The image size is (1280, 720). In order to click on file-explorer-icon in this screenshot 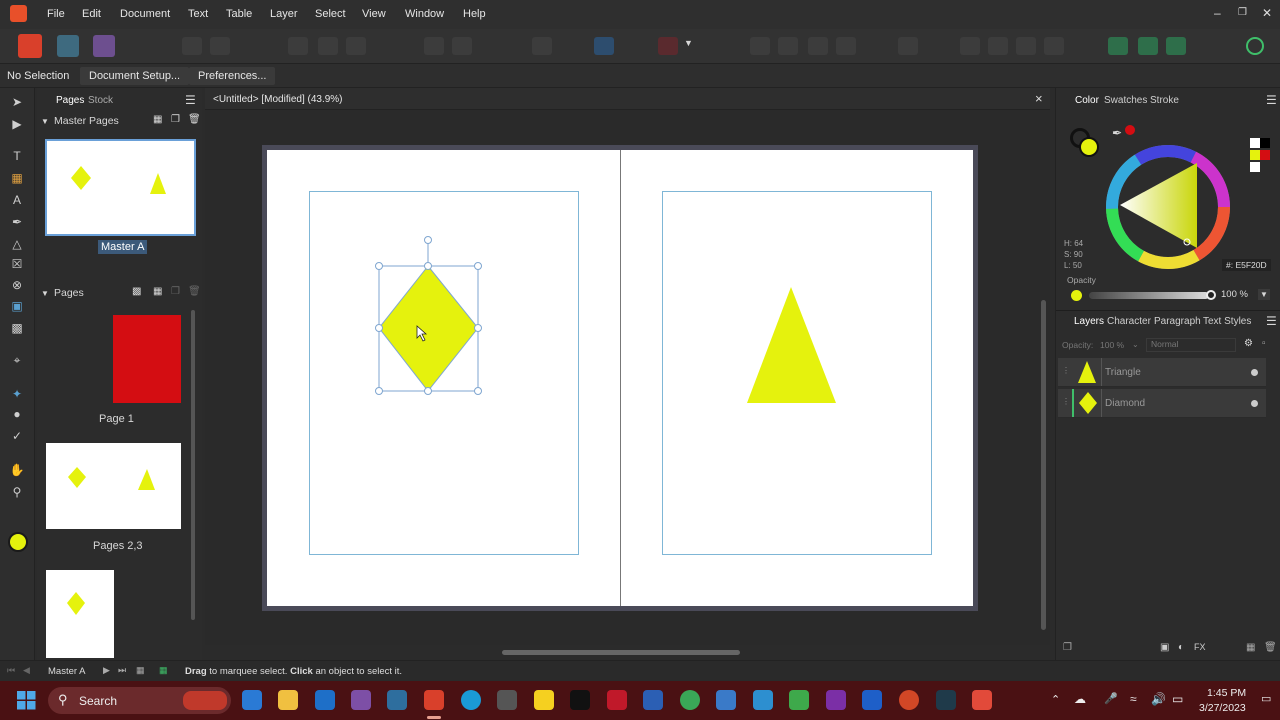, I will do `click(288, 700)`.